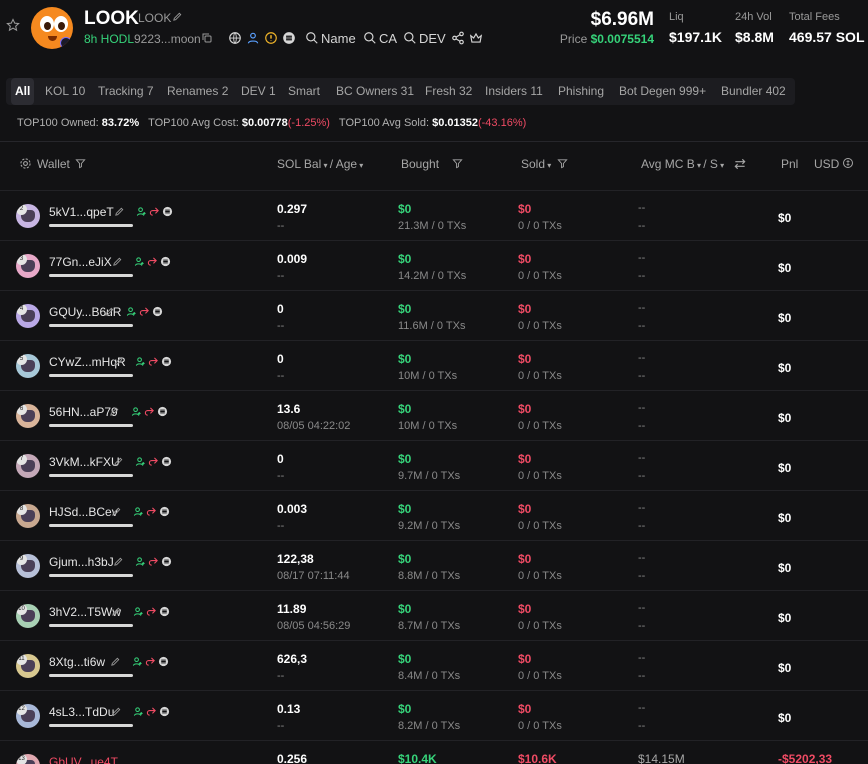  What do you see at coordinates (432, 38) in the screenshot?
I see `search-dev-link: DEV` at bounding box center [432, 38].